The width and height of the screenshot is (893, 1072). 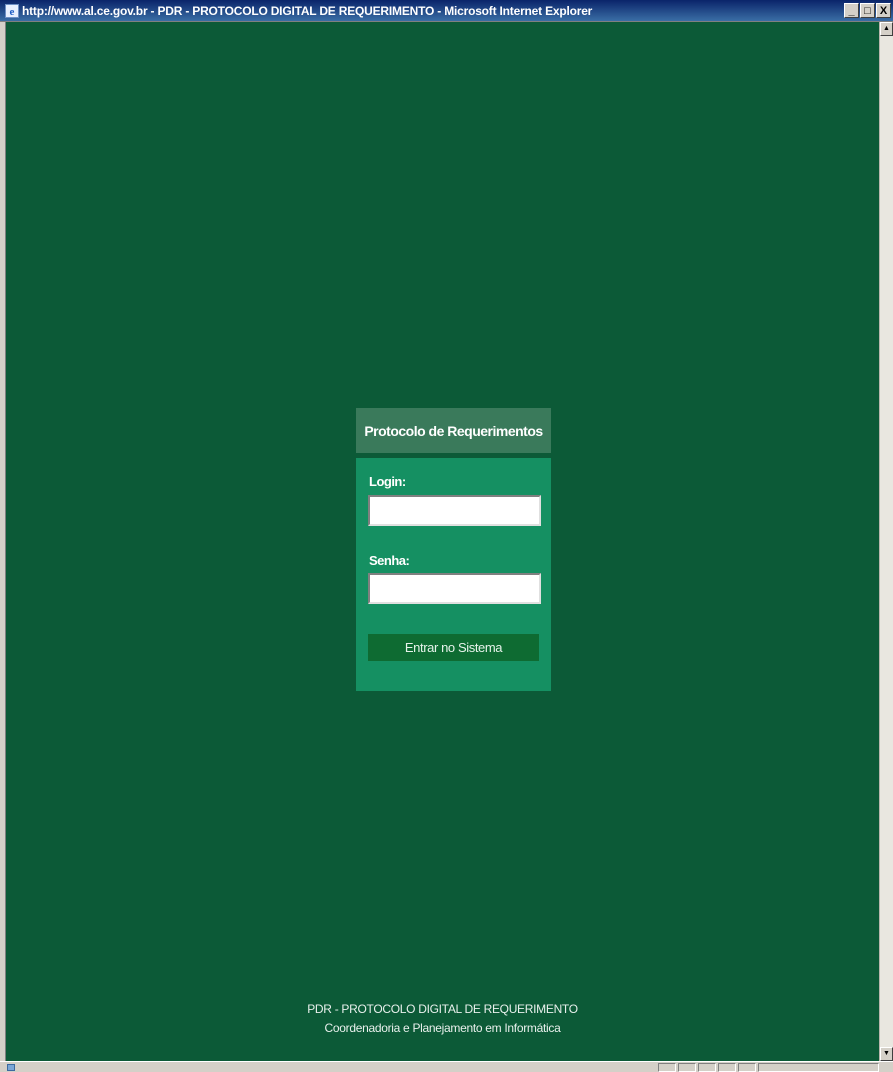 What do you see at coordinates (886, 541) in the screenshot?
I see `vertical-scrollbar: ▲ ▼` at bounding box center [886, 541].